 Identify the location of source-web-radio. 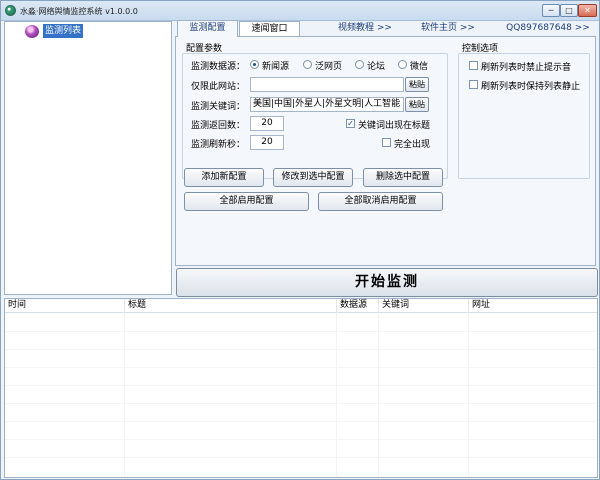
(307, 64).